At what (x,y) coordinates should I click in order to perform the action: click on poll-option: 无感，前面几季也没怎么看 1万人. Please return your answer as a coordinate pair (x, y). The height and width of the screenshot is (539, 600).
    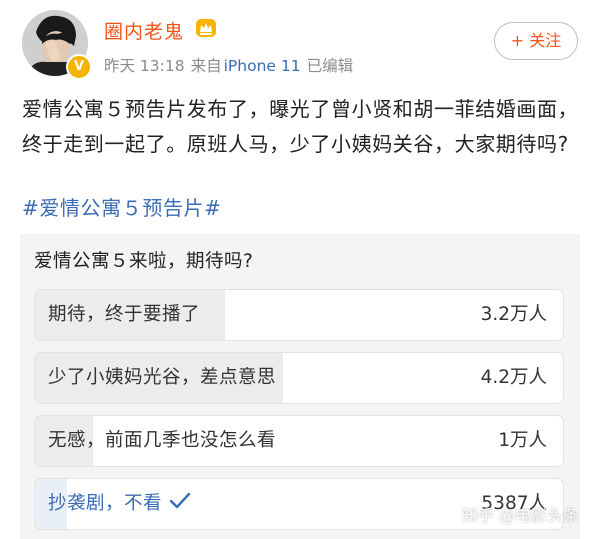
    Looking at the image, I should click on (299, 441).